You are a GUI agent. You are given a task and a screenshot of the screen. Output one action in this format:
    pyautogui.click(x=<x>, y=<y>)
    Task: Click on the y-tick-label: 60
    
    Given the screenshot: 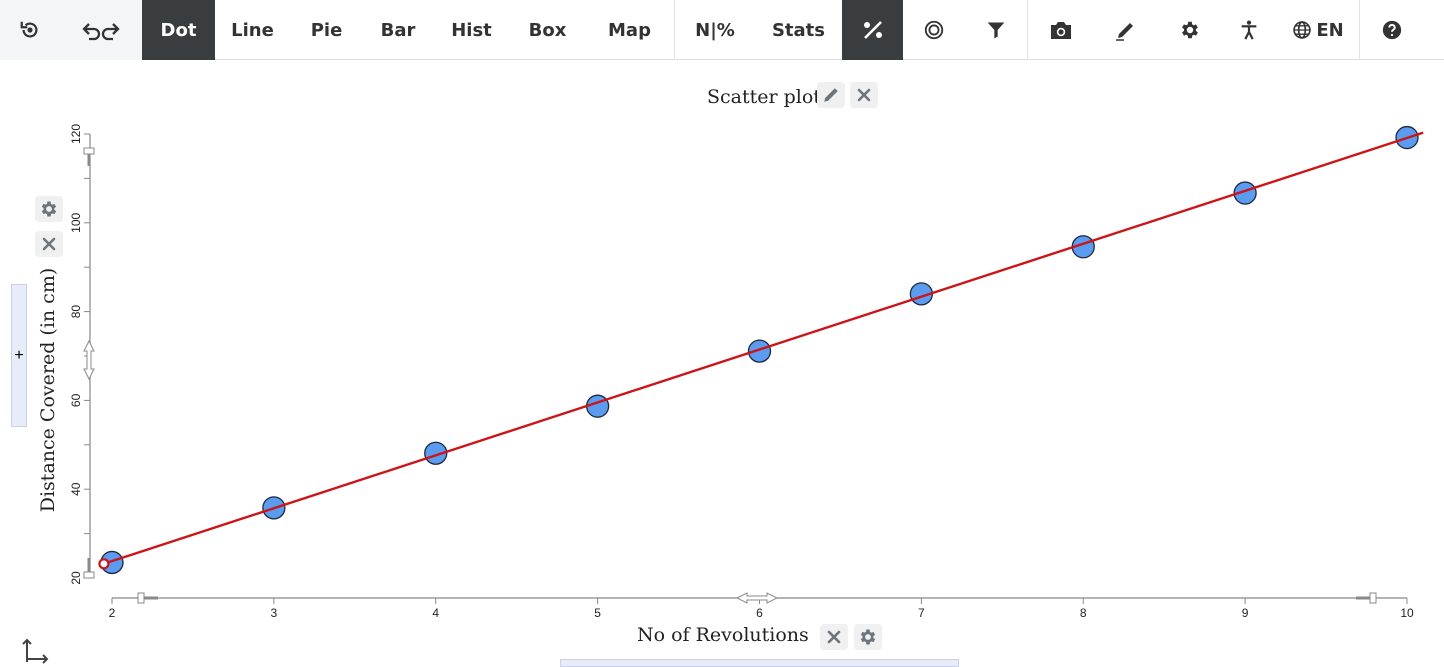 What is the action you would take?
    pyautogui.click(x=76, y=400)
    